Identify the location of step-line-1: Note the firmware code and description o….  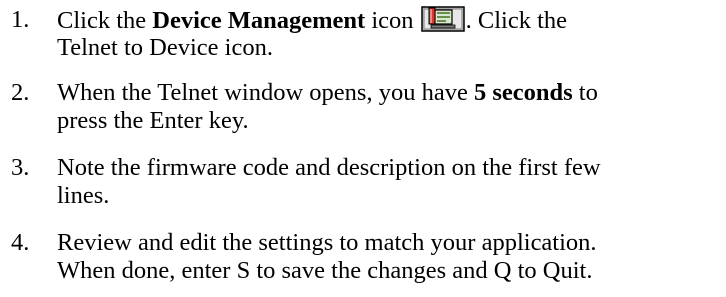
(329, 167).